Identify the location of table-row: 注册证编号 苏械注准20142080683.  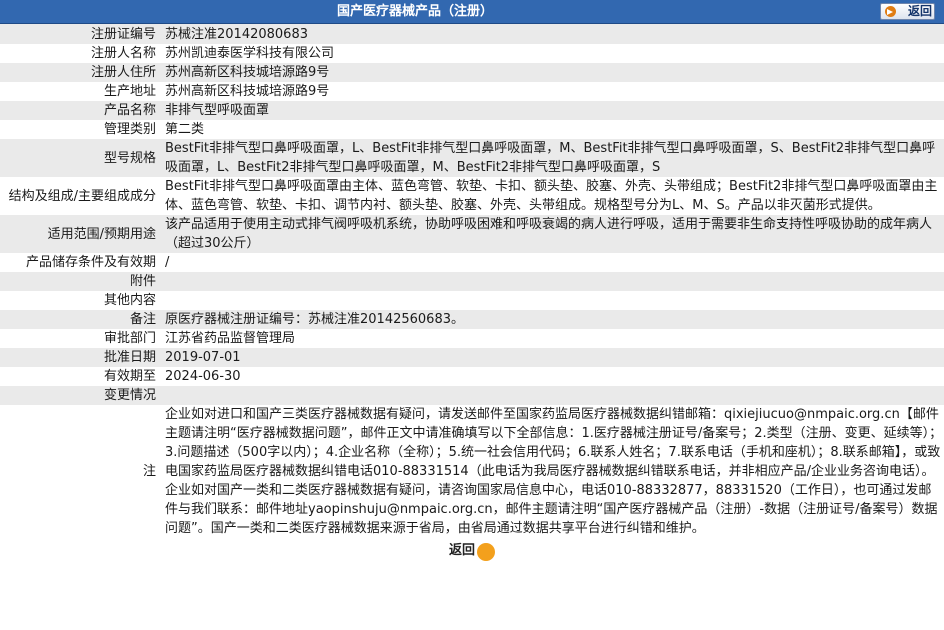
(472, 34).